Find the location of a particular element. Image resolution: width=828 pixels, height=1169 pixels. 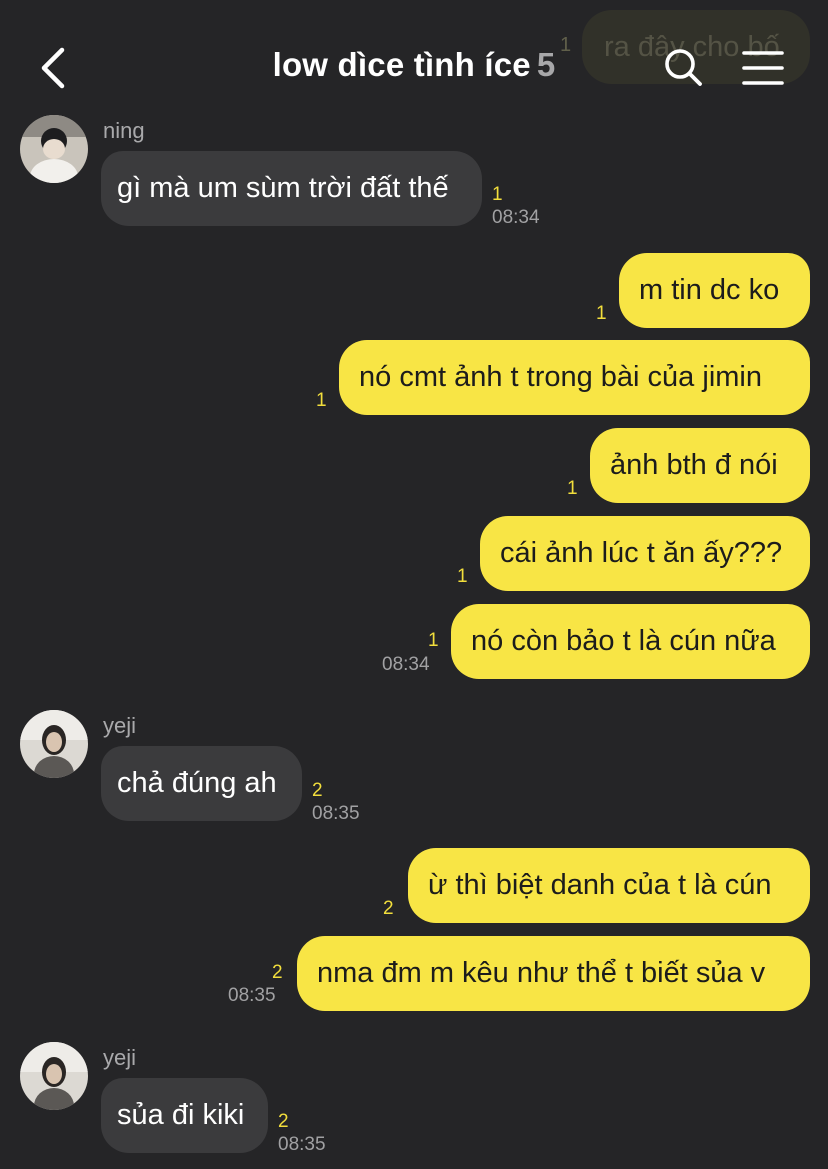

message-bubble-outgoing: nó còn bảo t là cún nữa is located at coordinates (630, 641).